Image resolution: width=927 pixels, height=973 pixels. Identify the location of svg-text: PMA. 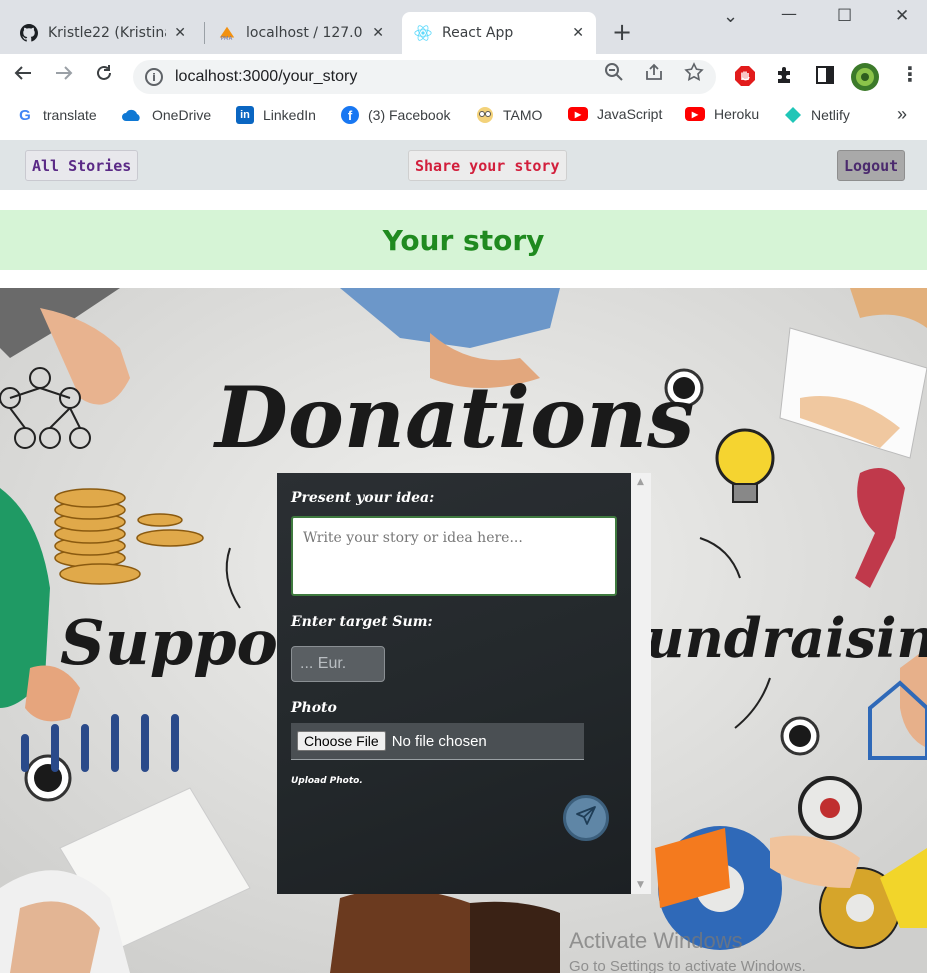
(227, 39).